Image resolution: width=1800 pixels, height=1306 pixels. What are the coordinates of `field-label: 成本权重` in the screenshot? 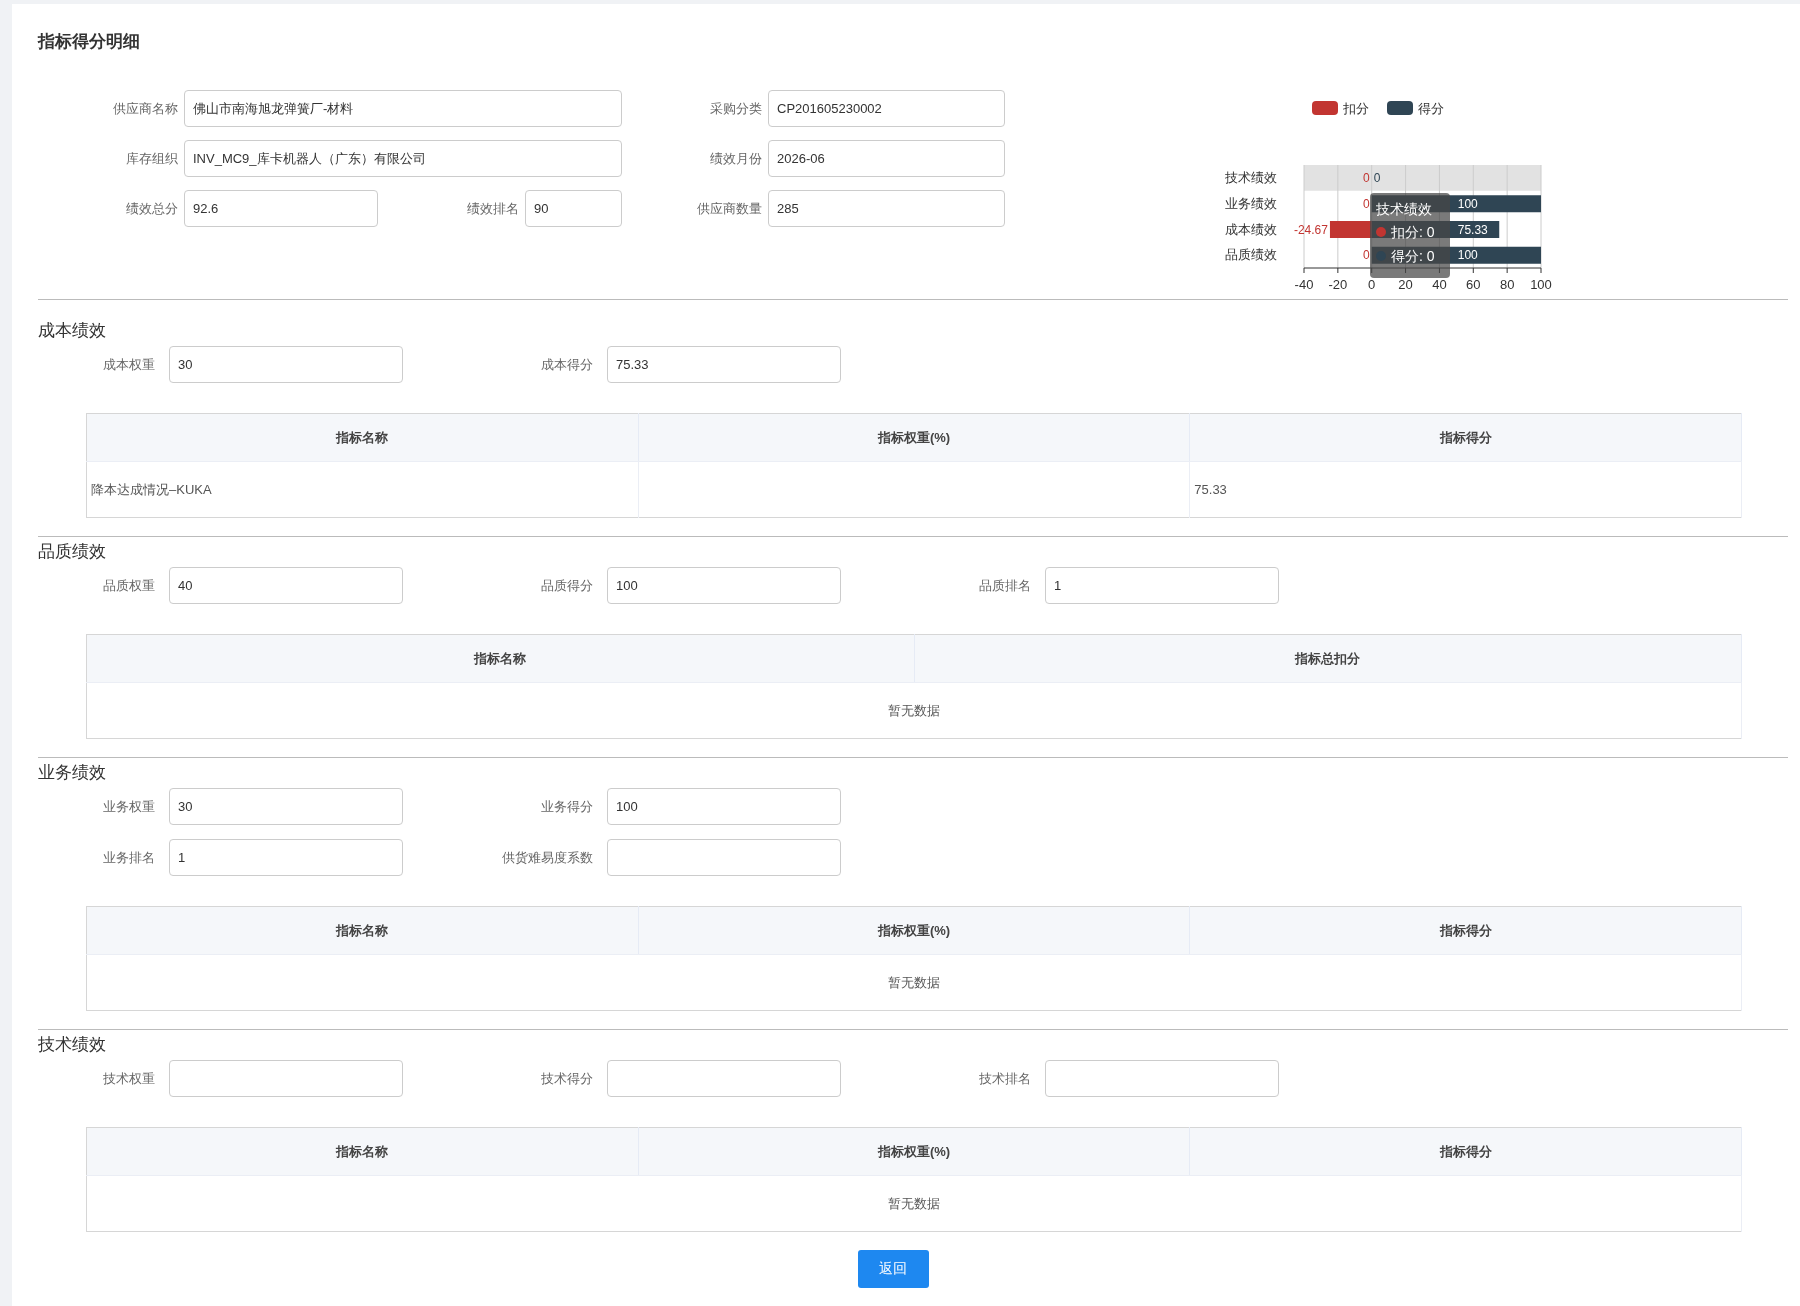 It's located at (129, 364).